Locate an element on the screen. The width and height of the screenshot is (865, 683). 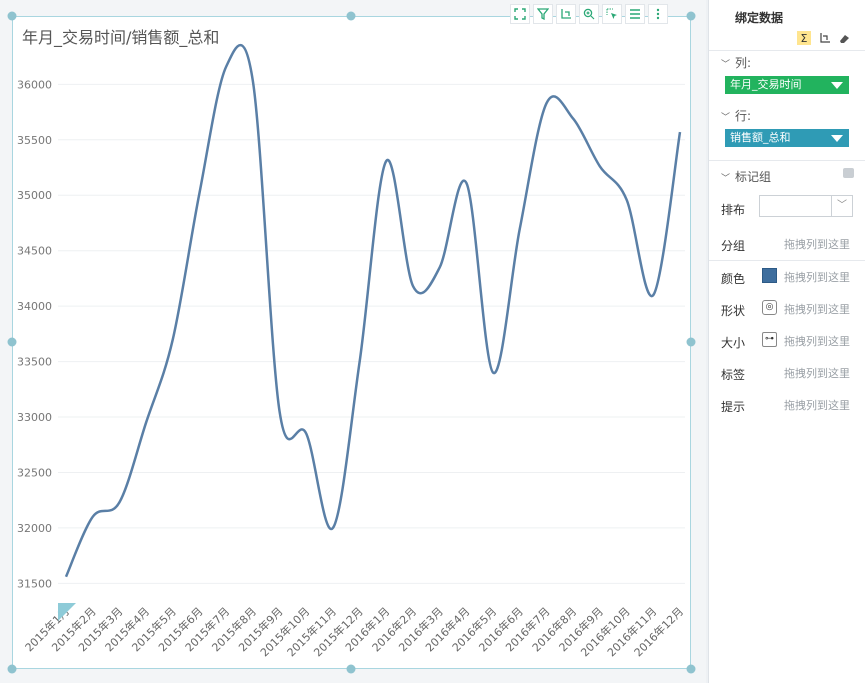
resize-handle-n is located at coordinates (351, 16).